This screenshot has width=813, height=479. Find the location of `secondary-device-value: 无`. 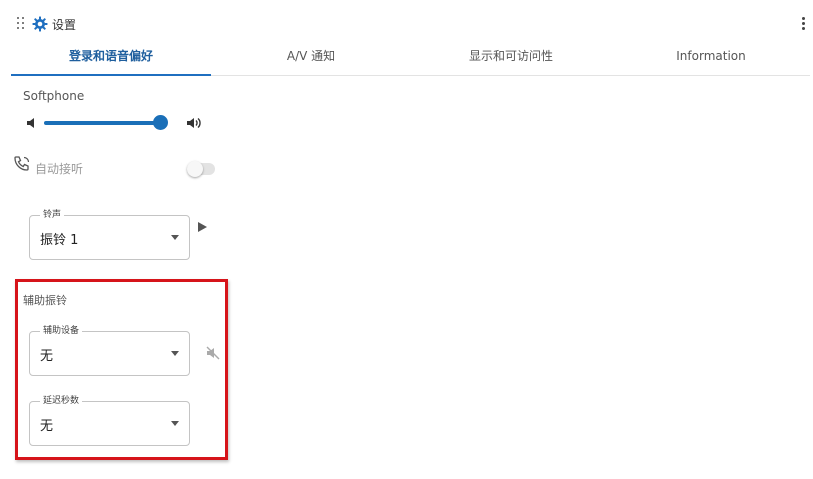

secondary-device-value: 无 is located at coordinates (47, 356).